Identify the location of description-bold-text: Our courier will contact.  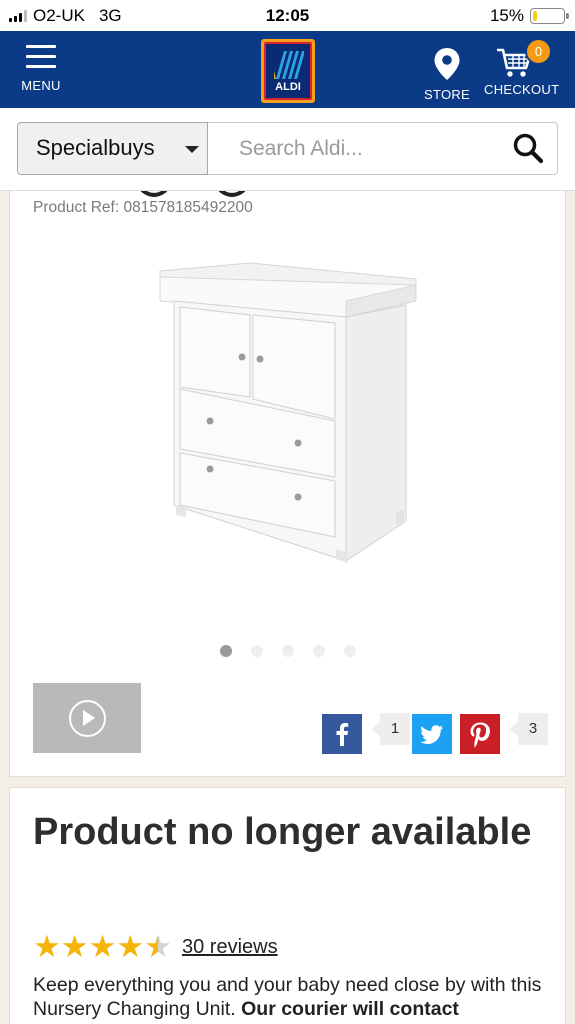
(350, 1009).